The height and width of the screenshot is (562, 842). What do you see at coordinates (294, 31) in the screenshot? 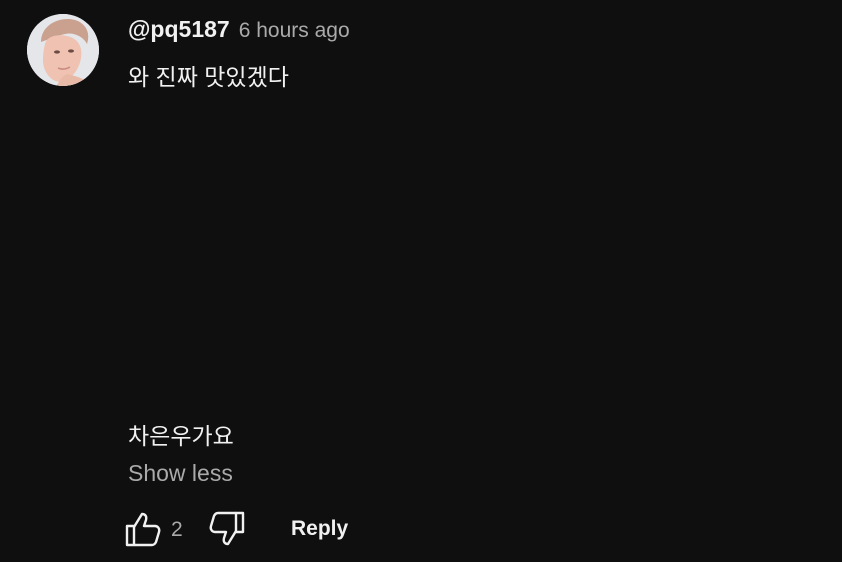
I see `comment-timestamp: 6 hours ago` at bounding box center [294, 31].